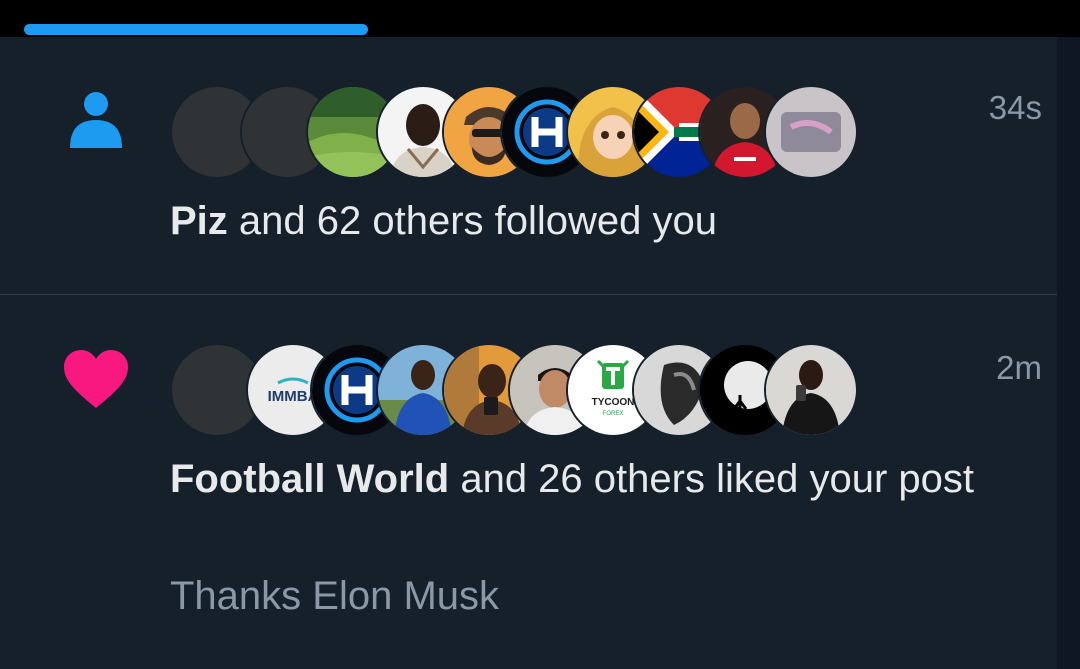  Describe the element at coordinates (196, 29) in the screenshot. I see `refresh-progress-bar` at that location.